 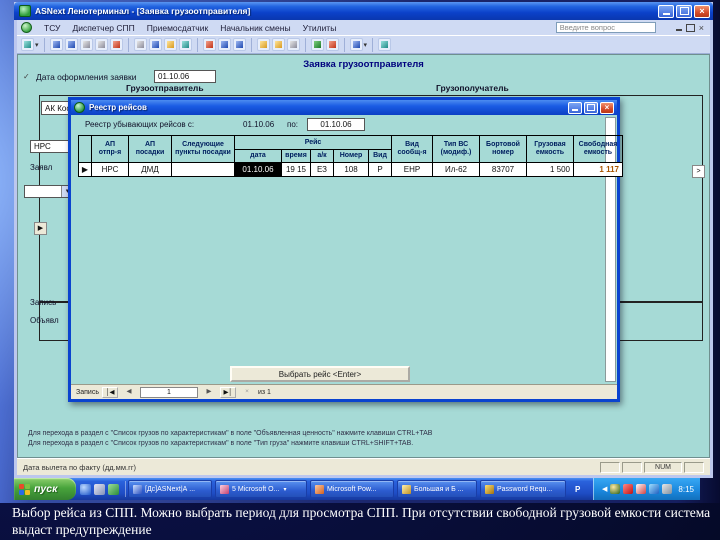 I want to click on header-airline: а/к, so click(x=322, y=156).